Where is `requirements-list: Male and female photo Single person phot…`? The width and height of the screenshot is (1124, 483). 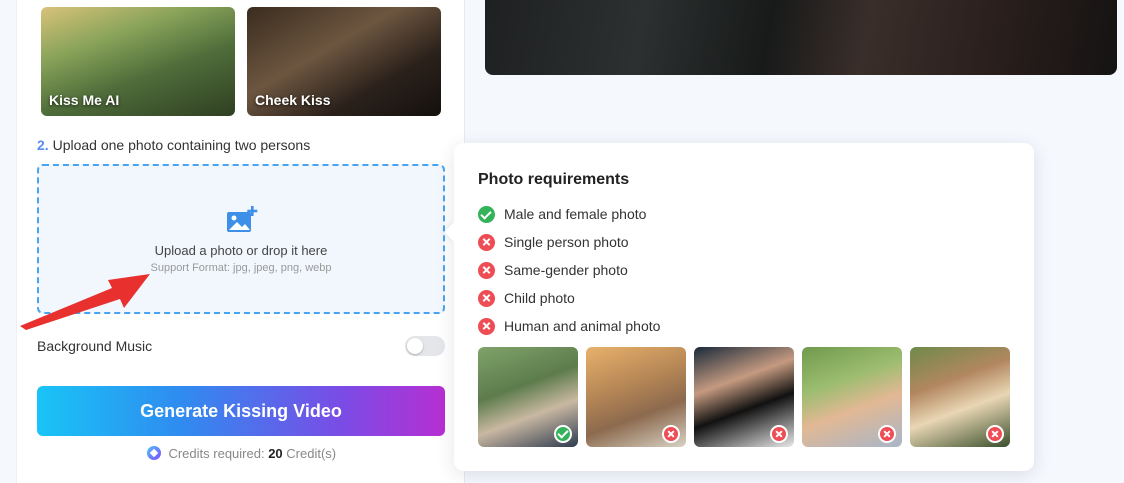
requirements-list: Male and female photo Single person phot… is located at coordinates (569, 270).